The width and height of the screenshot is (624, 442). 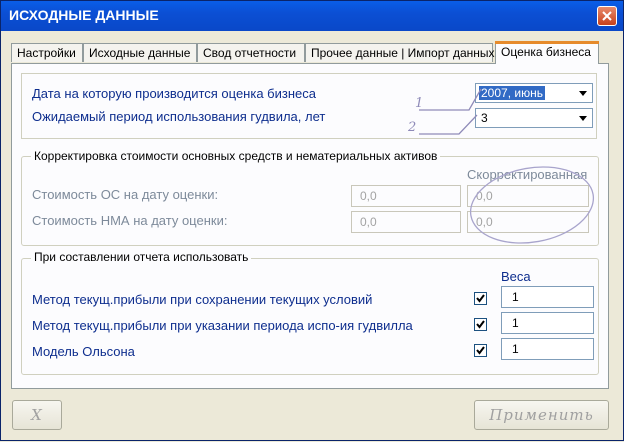 I want to click on nma-adjusted-field: 0,0, so click(x=528, y=222).